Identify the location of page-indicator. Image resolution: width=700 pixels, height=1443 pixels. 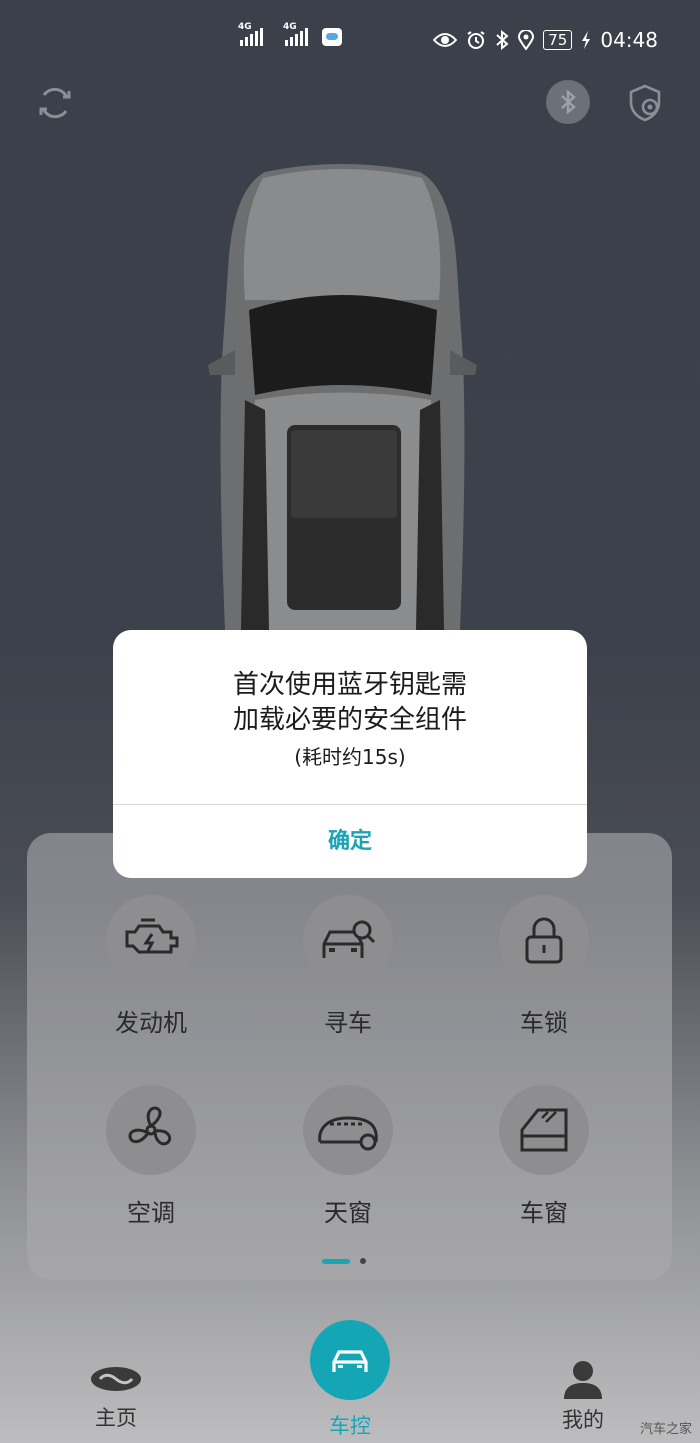
(344, 1261).